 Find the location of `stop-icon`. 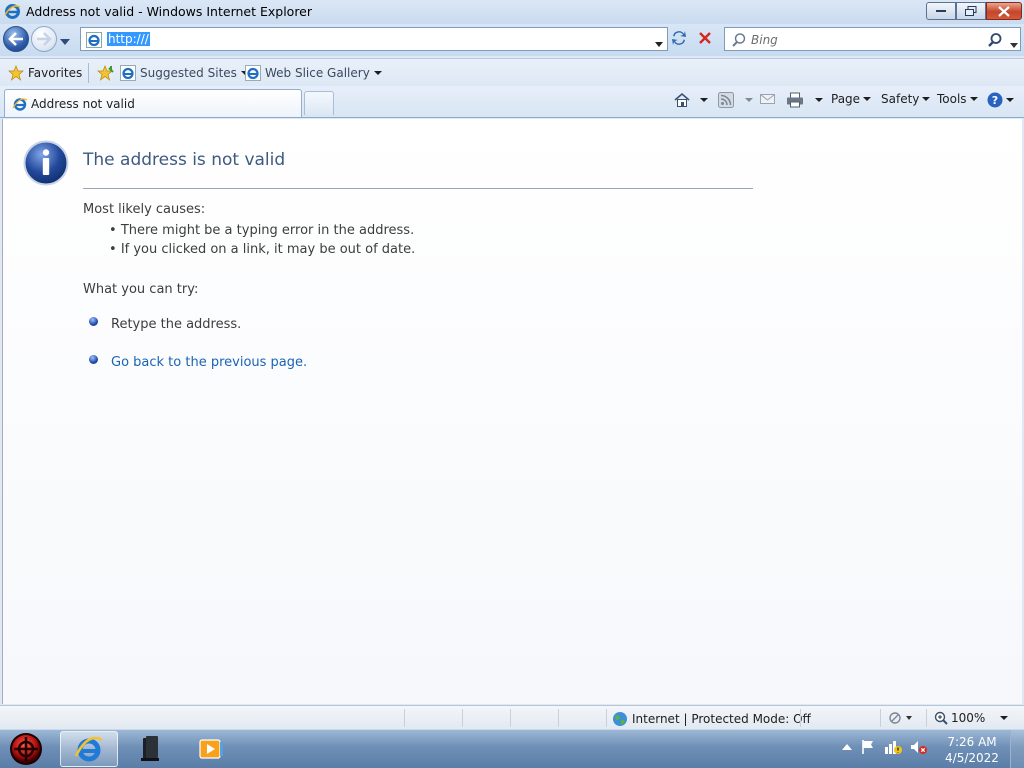

stop-icon is located at coordinates (705, 38).